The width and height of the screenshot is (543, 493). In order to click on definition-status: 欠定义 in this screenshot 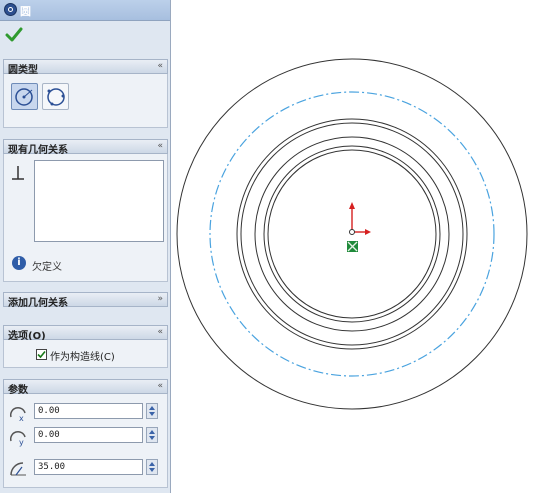, I will do `click(47, 267)`.